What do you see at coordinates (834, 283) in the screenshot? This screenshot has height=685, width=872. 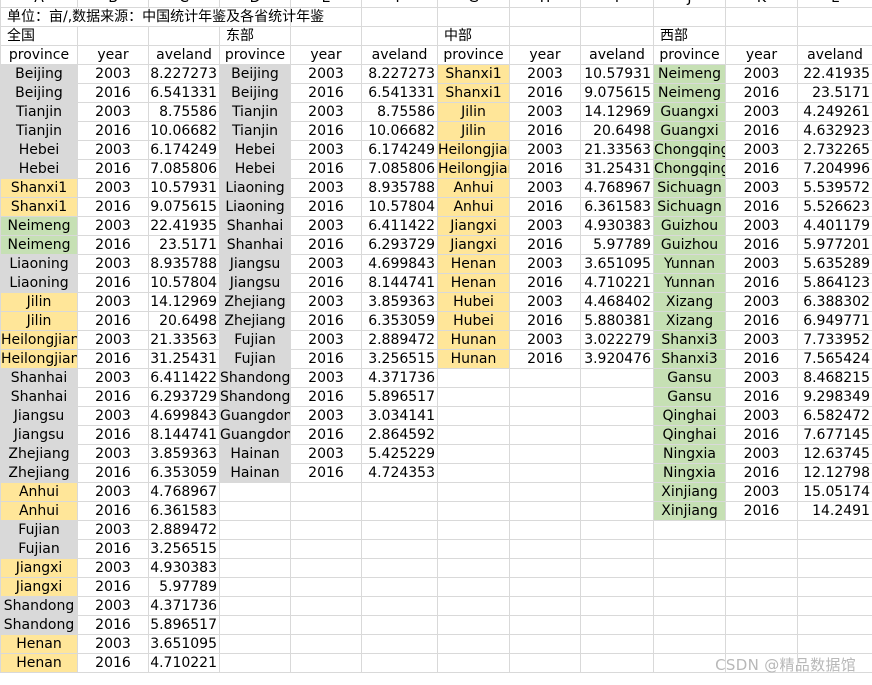 I see `aveland-cell: 5.864123` at bounding box center [834, 283].